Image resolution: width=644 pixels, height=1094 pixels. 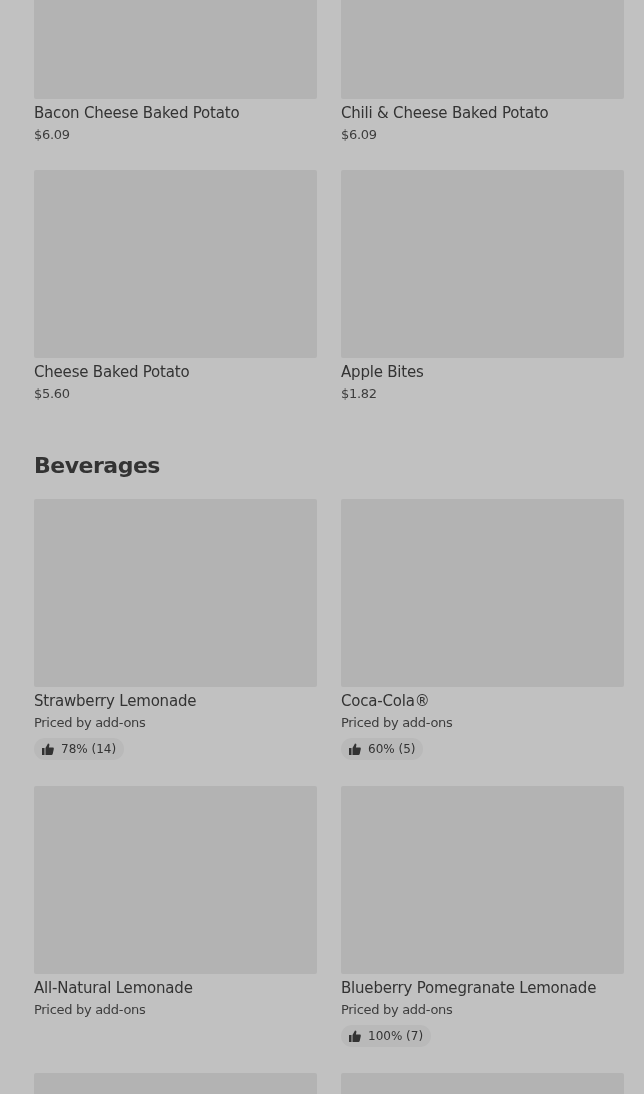 What do you see at coordinates (392, 749) in the screenshot?
I see `rating-text: 60% (5)` at bounding box center [392, 749].